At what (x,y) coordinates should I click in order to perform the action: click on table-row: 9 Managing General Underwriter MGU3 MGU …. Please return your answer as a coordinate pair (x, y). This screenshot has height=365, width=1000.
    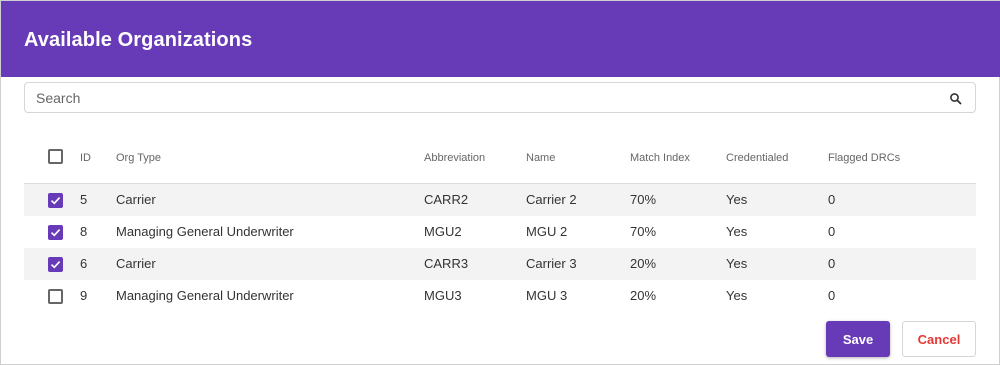
    Looking at the image, I should click on (500, 296).